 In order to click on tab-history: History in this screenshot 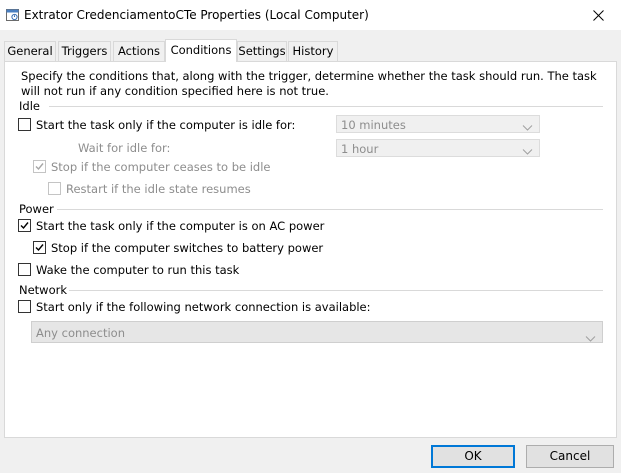, I will do `click(313, 51)`.